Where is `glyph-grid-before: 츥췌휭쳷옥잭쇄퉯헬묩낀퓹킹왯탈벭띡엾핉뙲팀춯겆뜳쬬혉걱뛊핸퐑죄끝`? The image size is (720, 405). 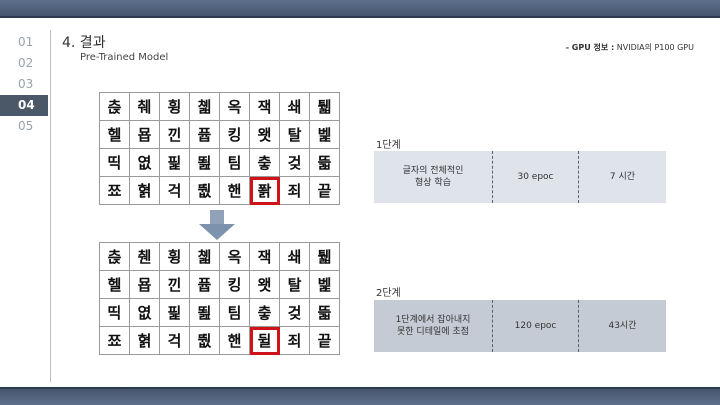 glyph-grid-before: 츥췌휭쳷옥잭쇄퉯헬묩낀퓹킹왯탈벭띡엾핉뙲팀춯겆뜳쬬혉걱뛊핸퐑죄끝 is located at coordinates (219, 148).